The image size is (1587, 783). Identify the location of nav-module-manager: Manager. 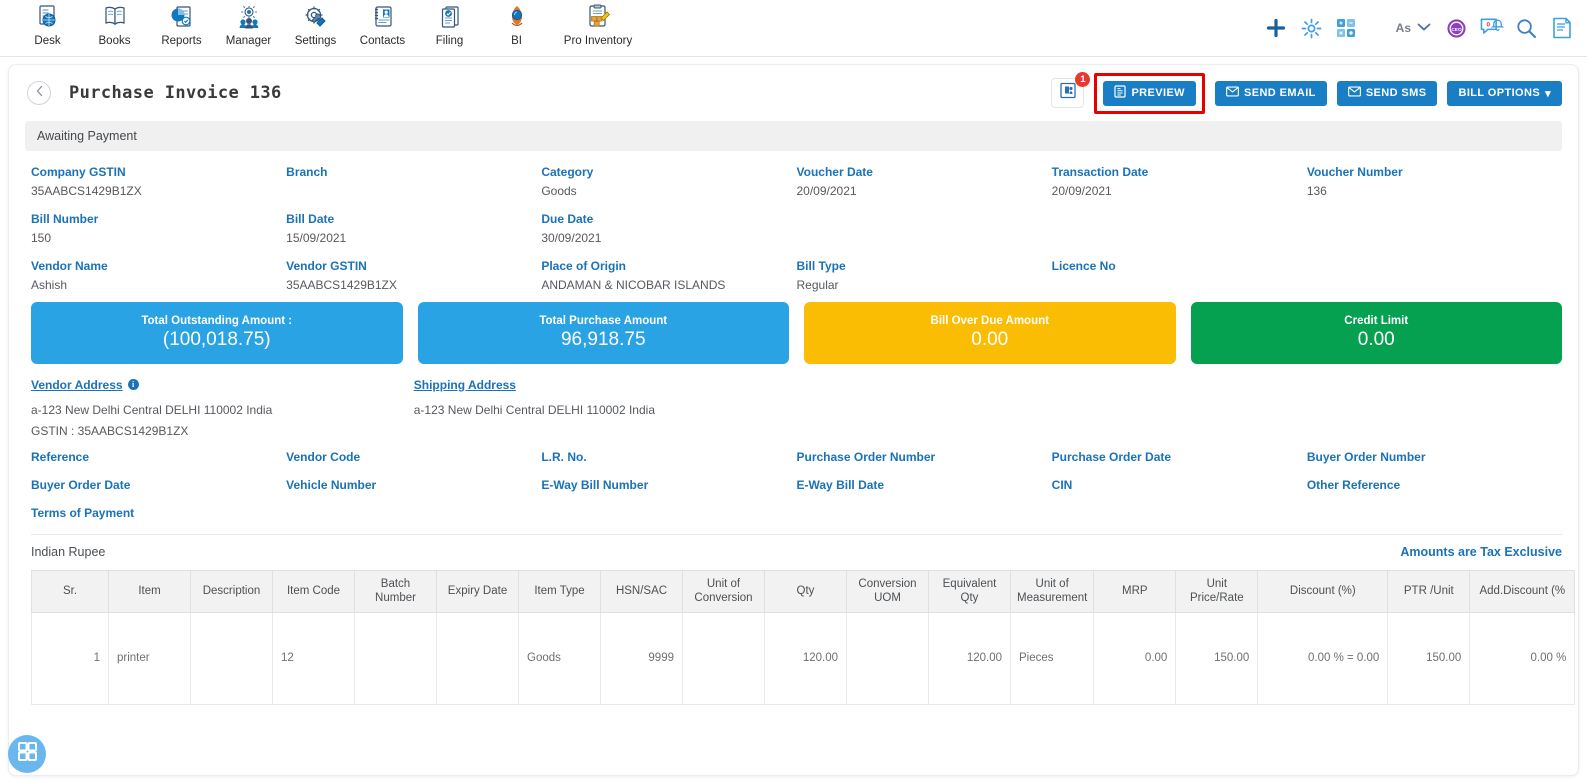
(248, 23).